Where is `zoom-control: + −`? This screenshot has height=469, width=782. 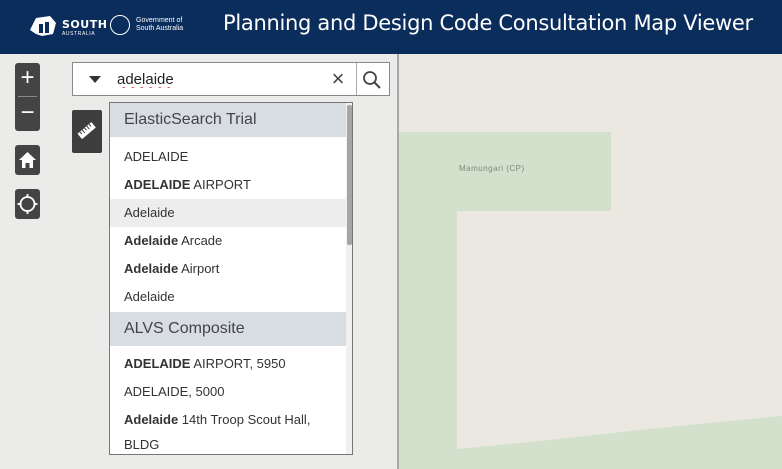
zoom-control: + − is located at coordinates (27, 97).